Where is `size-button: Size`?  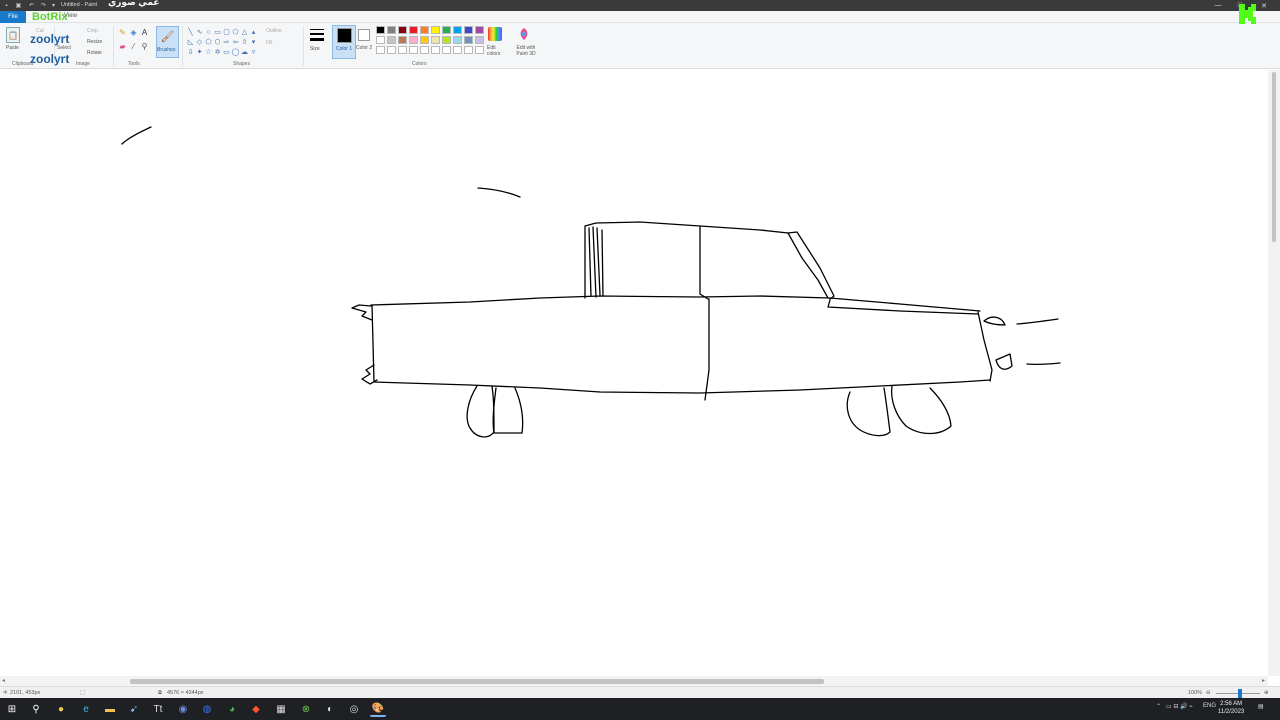 size-button: Size is located at coordinates (317, 42).